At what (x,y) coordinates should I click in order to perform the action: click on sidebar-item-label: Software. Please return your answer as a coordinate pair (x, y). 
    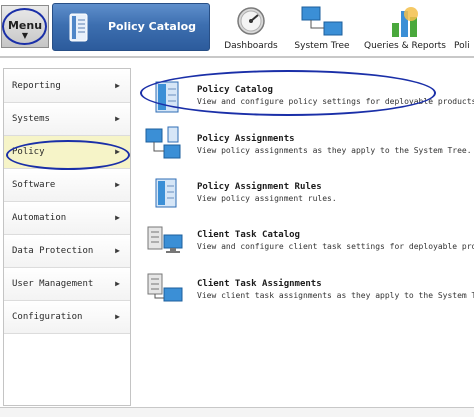
    Looking at the image, I should click on (34, 185).